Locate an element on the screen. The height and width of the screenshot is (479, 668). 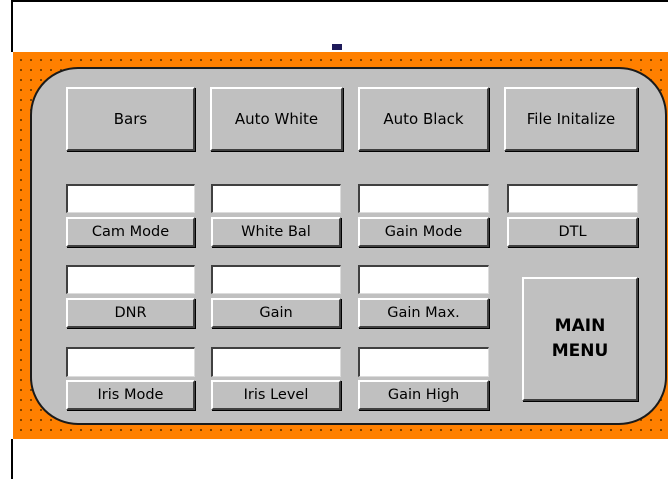
gain-mode-button: Gain Mode is located at coordinates (423, 232).